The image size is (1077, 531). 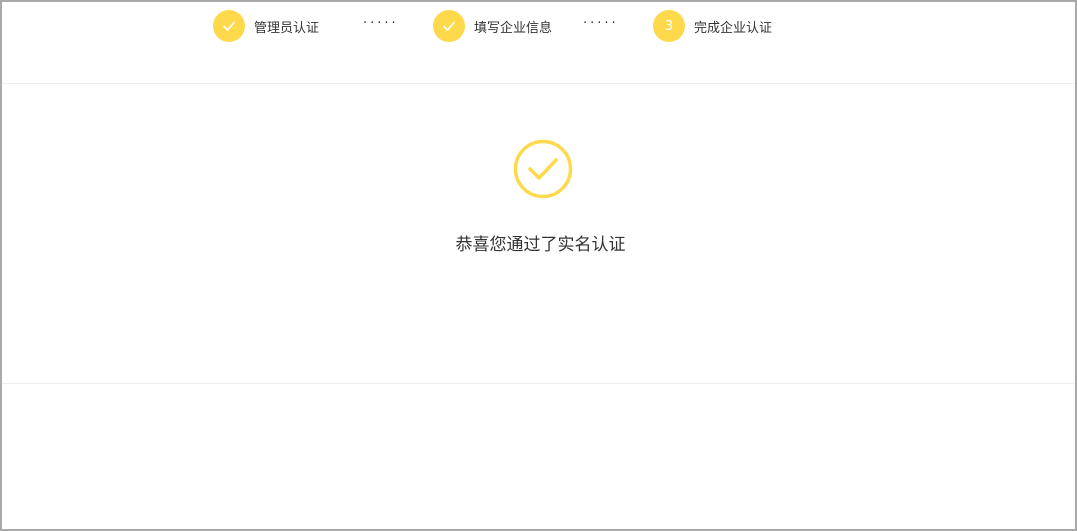 I want to click on step-complete-verification: 3 完成企业认证, so click(x=712, y=26).